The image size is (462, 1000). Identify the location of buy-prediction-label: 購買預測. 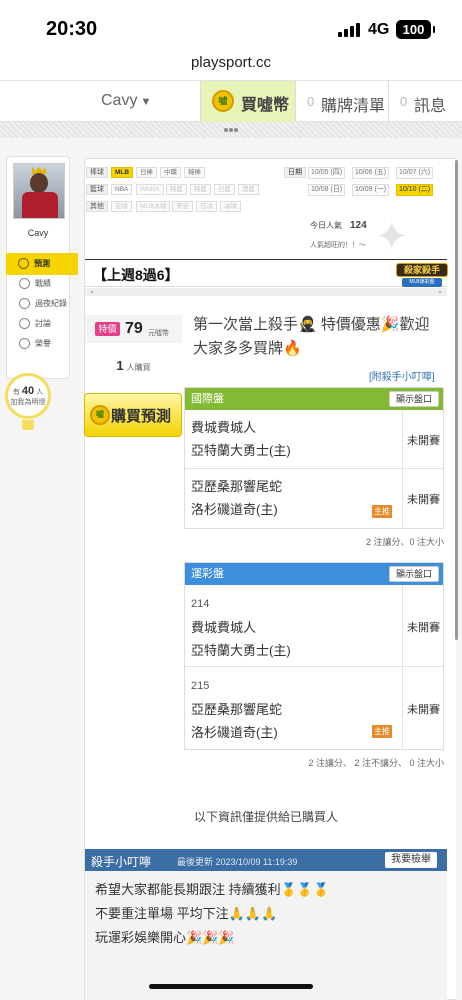
(141, 416).